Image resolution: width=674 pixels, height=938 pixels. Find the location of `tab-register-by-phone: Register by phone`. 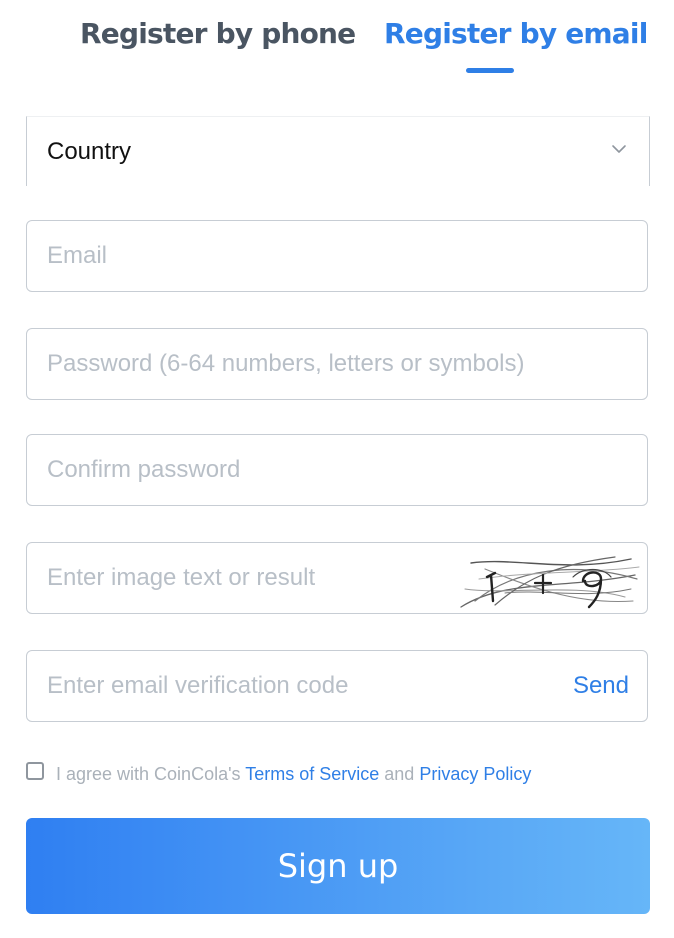

tab-register-by-phone: Register by phone is located at coordinates (218, 34).